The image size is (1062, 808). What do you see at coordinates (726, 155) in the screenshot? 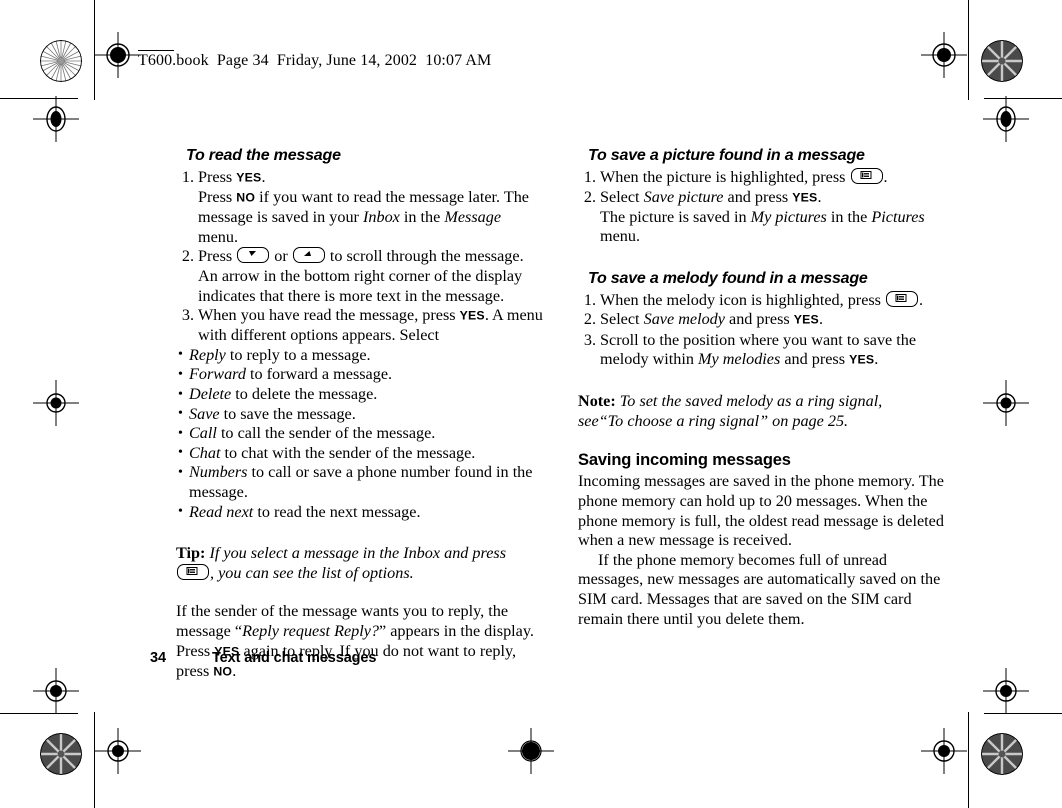
I see `heading-to-save-a-picture: To save a picture found in a message` at bounding box center [726, 155].